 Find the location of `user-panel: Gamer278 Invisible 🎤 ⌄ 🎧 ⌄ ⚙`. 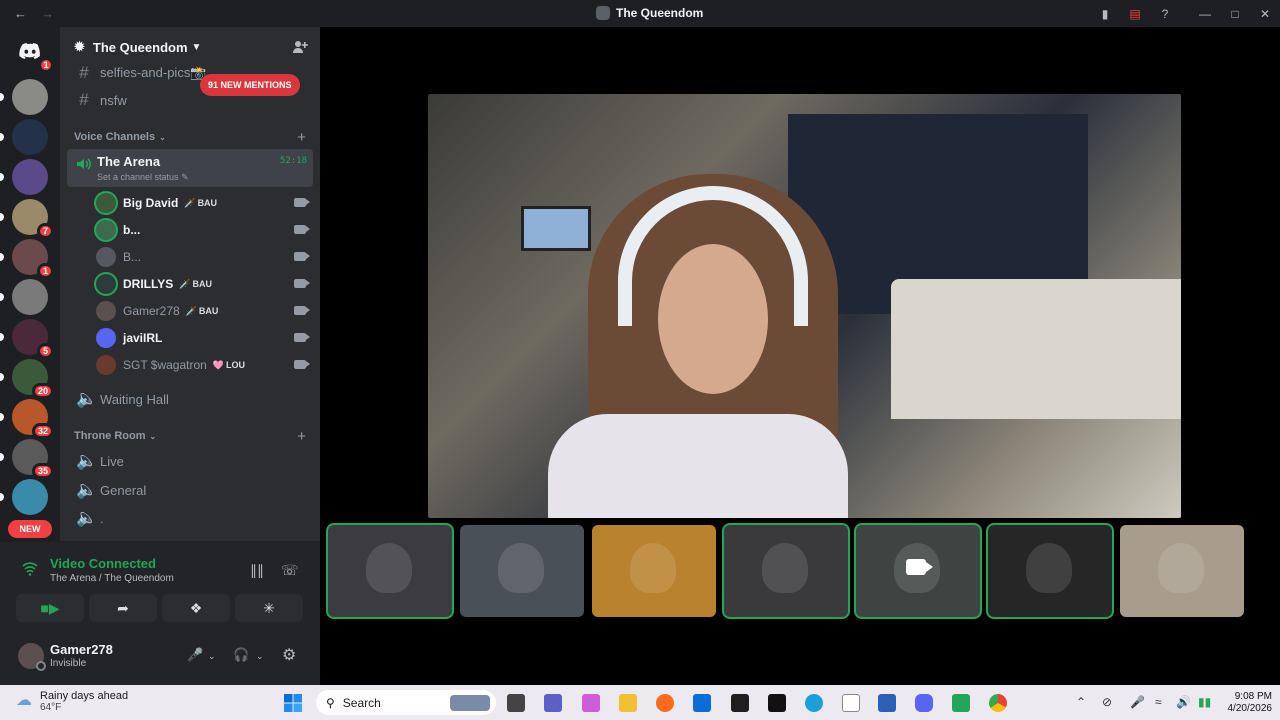

user-panel: Gamer278 Invisible 🎤 ⌄ 🎧 ⌄ ⚙ is located at coordinates (160, 660).